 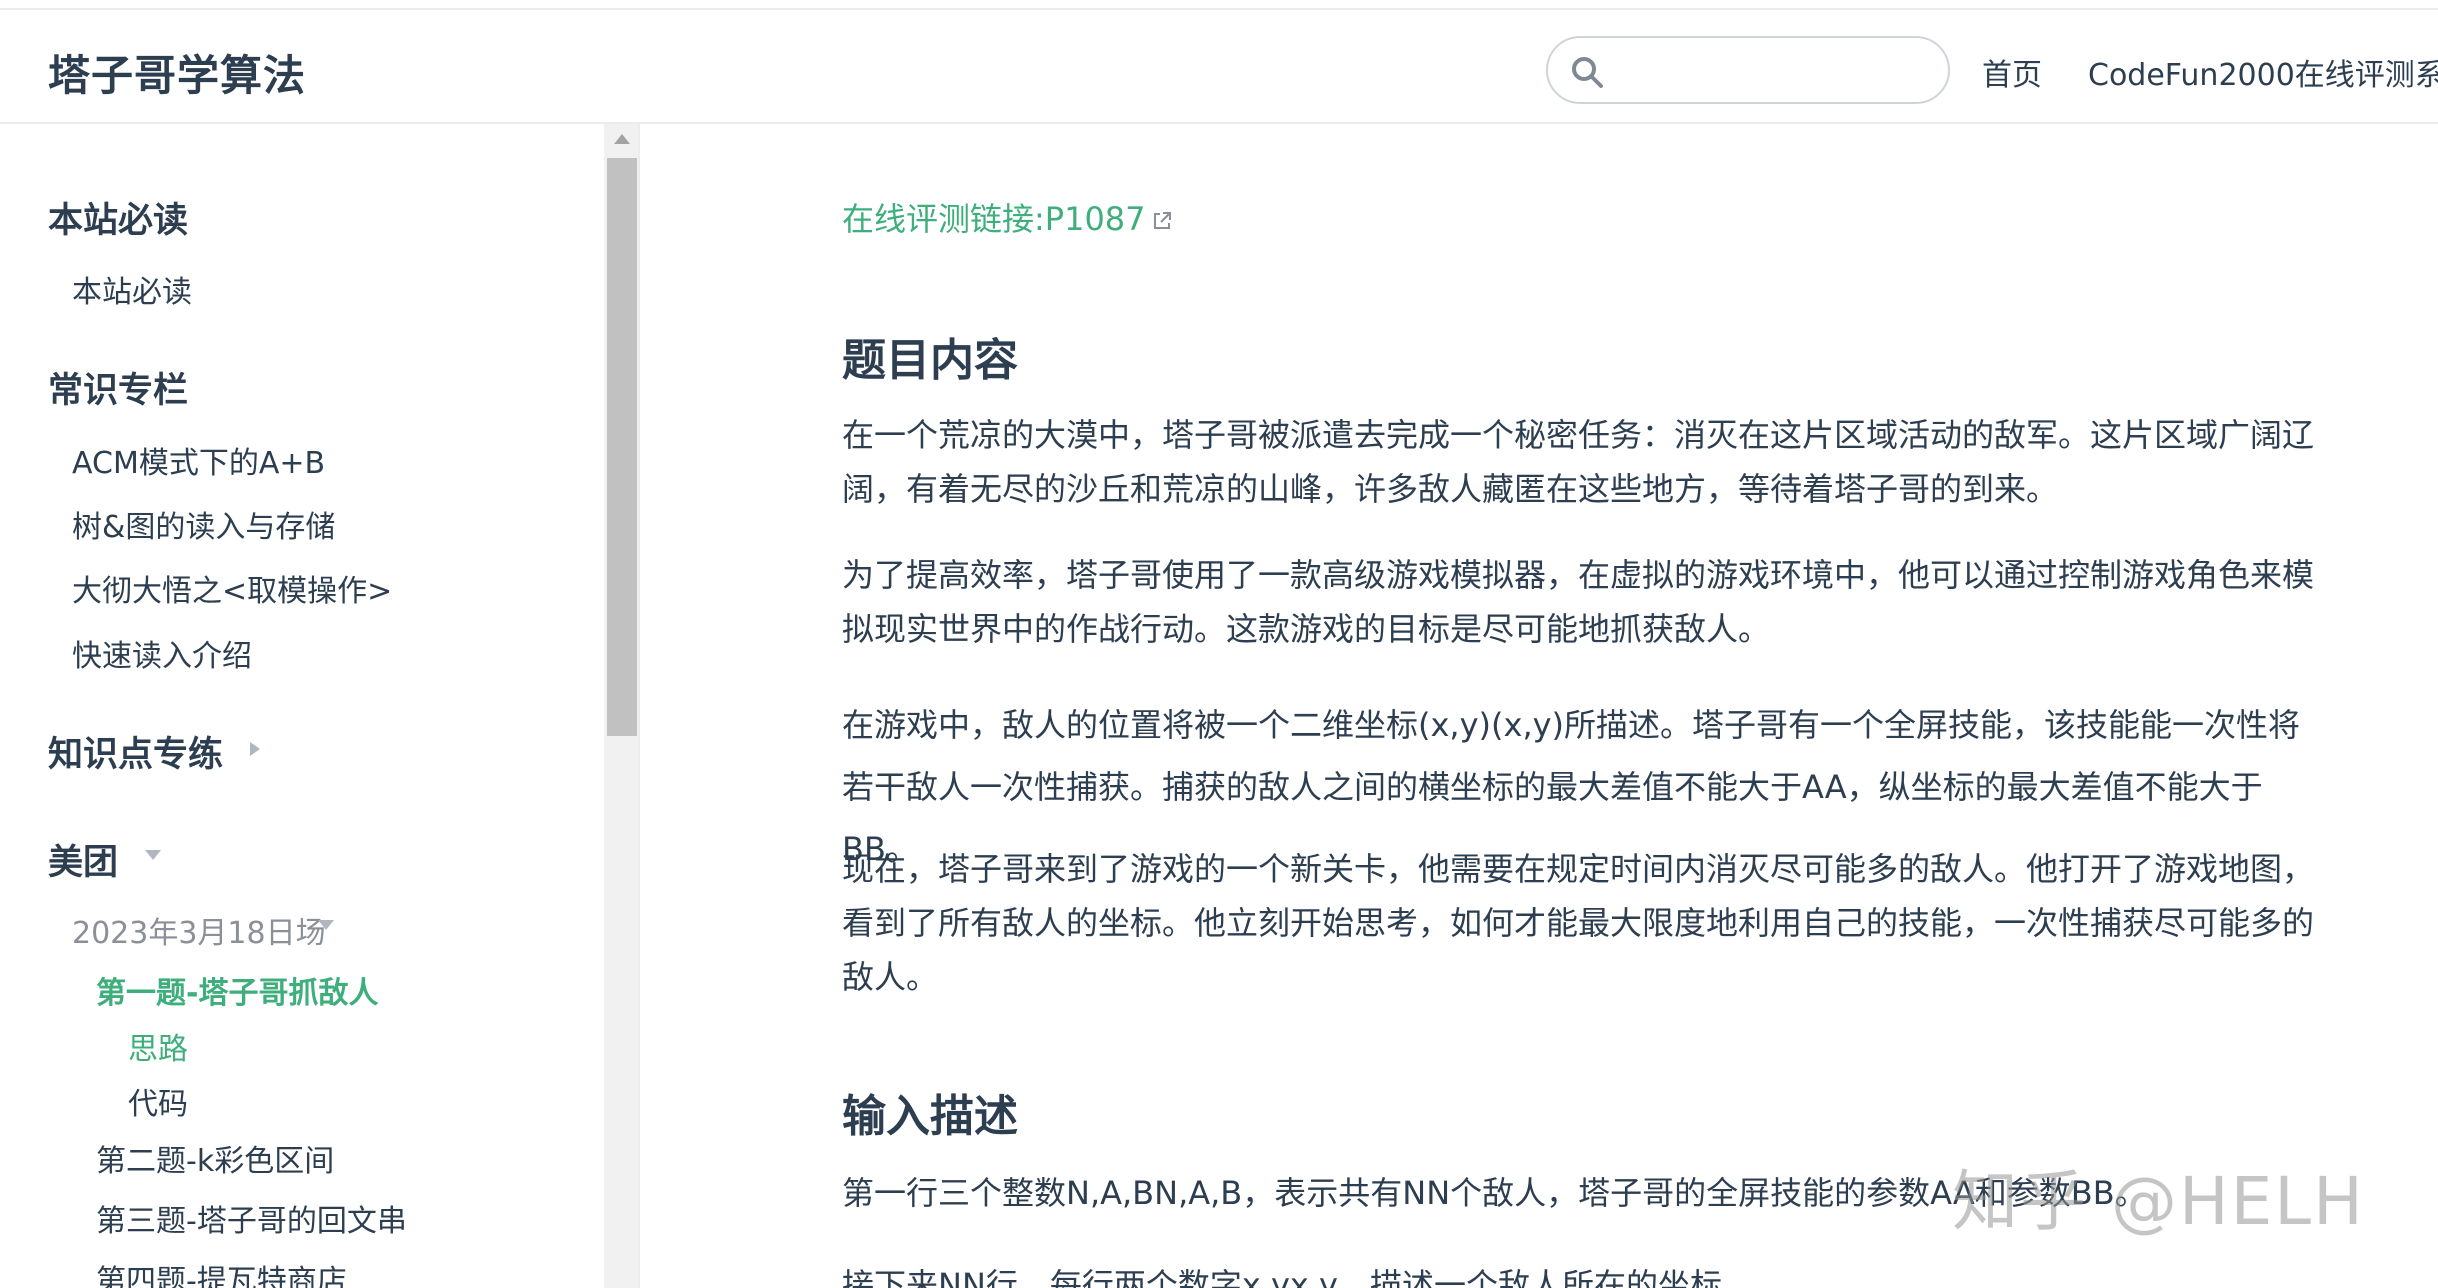 I want to click on search-box, so click(x=1748, y=70).